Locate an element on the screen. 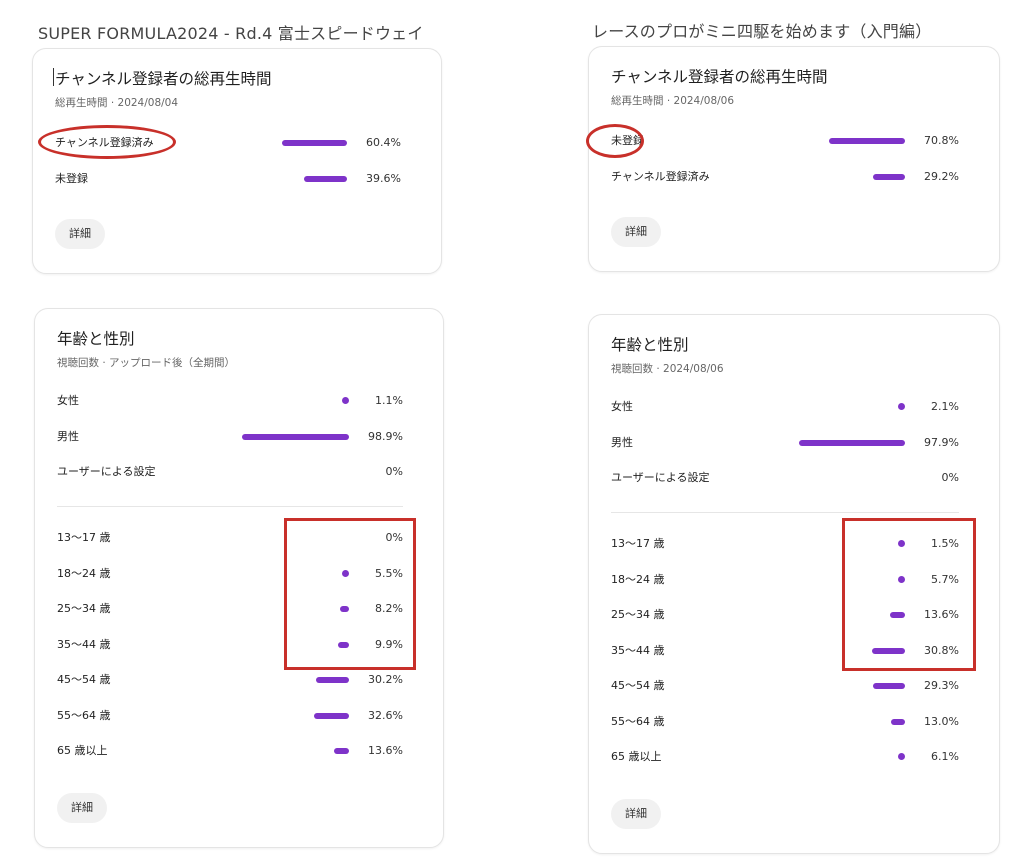 The width and height of the screenshot is (1024, 859). video-title-left: SUPER FORMULA2024 - Rd.4 富士スピードウェイ is located at coordinates (231, 33).